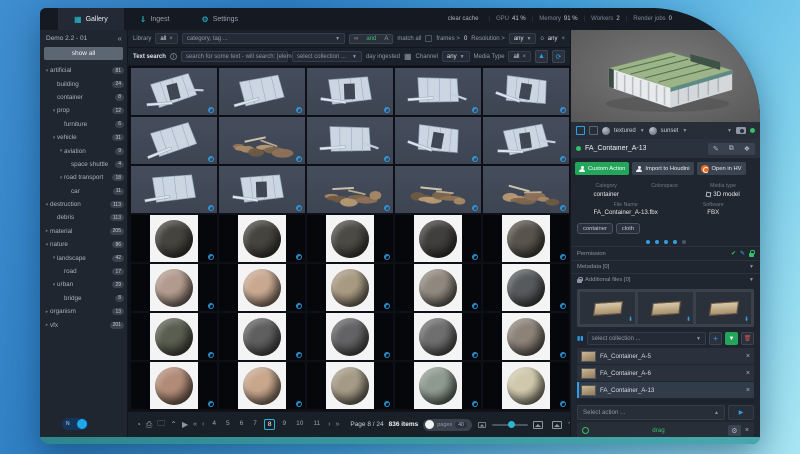 This screenshot has width=800, height=454. What do you see at coordinates (214, 424) in the screenshot?
I see `page-number-4: 4` at bounding box center [214, 424].